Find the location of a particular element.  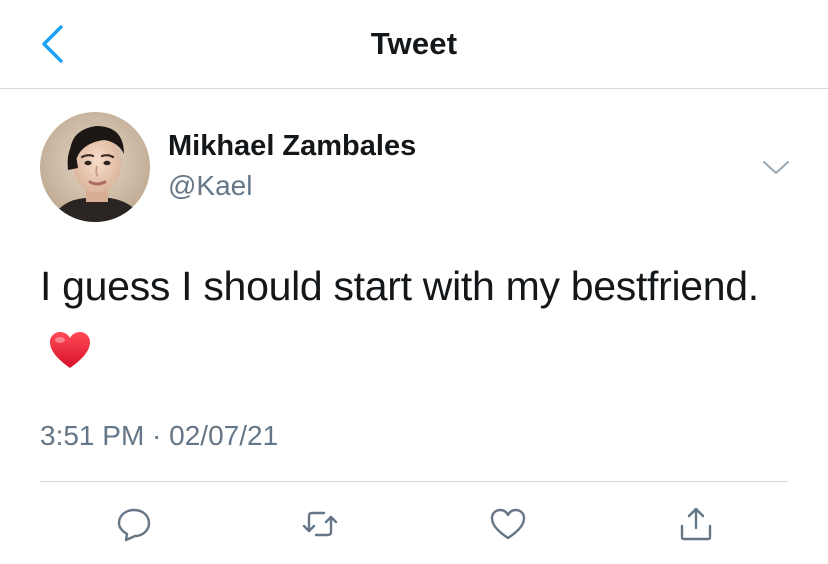

share-button is located at coordinates (696, 524).